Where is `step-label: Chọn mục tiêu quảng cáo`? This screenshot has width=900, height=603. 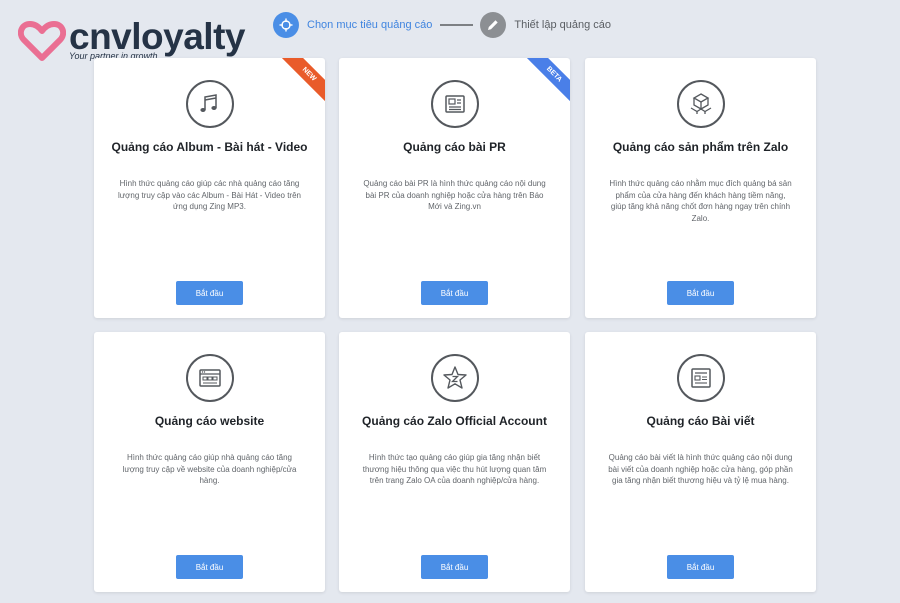
step-label: Chọn mục tiêu quảng cáo is located at coordinates (370, 25).